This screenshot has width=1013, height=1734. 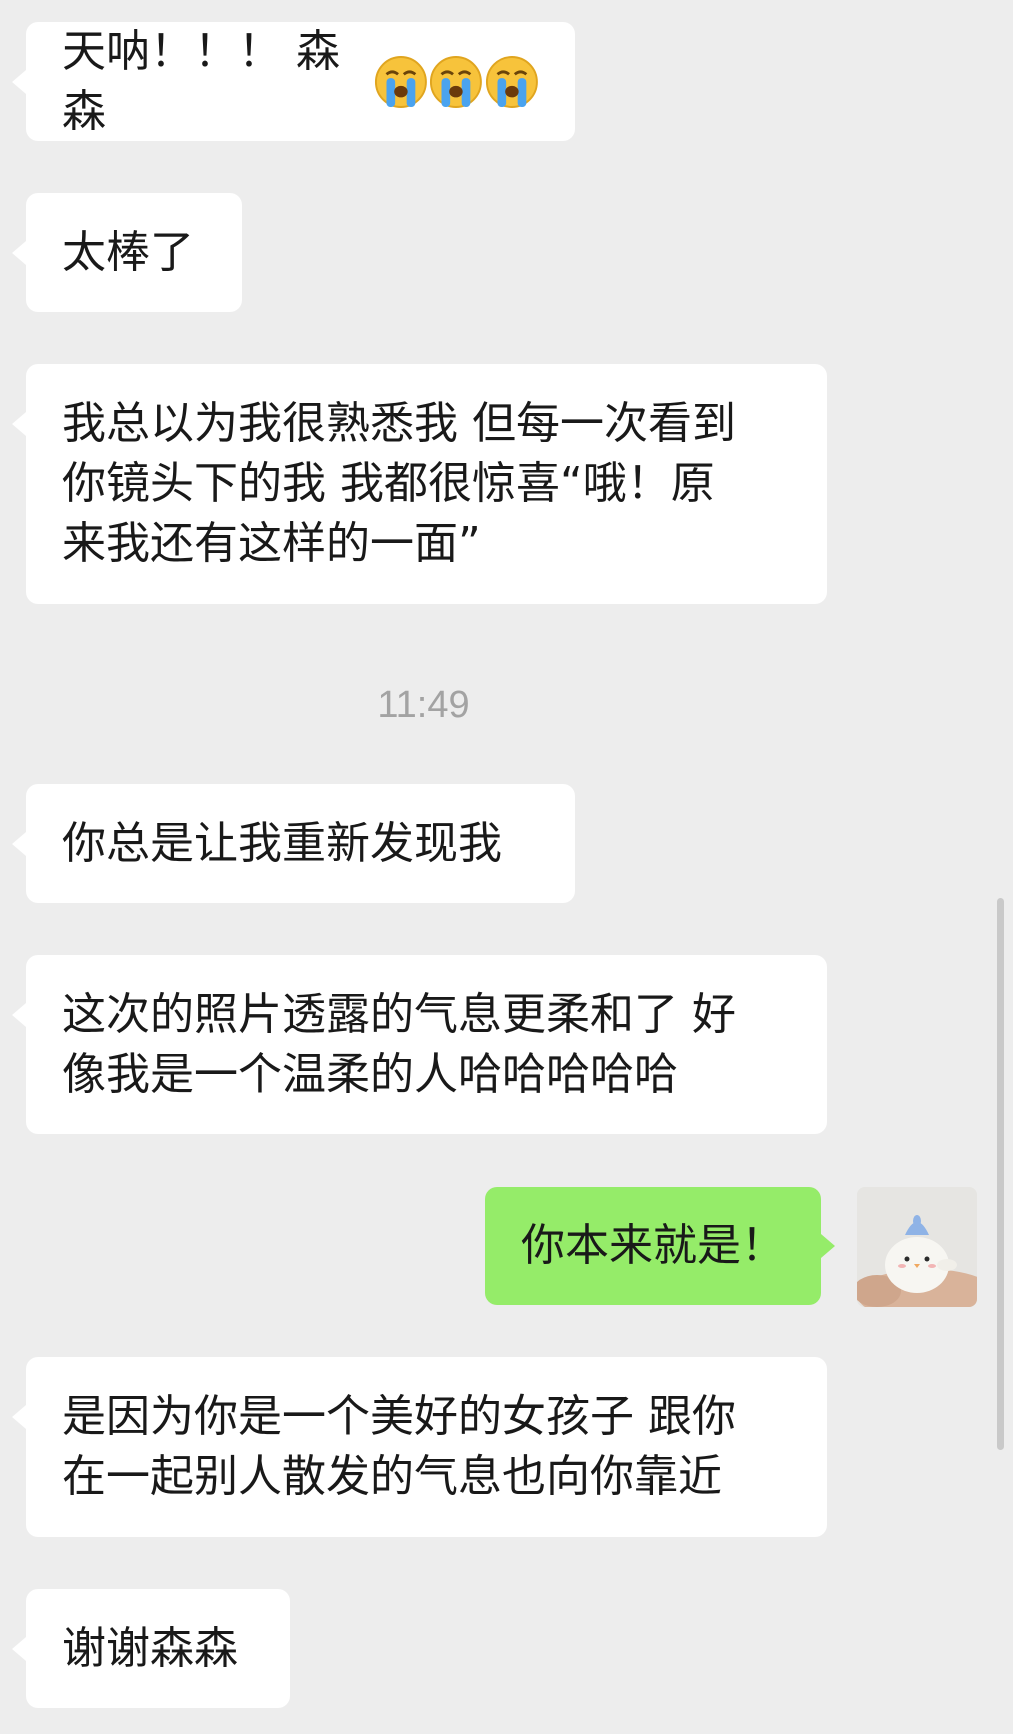 What do you see at coordinates (423, 705) in the screenshot?
I see `chat-timestamp: 11:49` at bounding box center [423, 705].